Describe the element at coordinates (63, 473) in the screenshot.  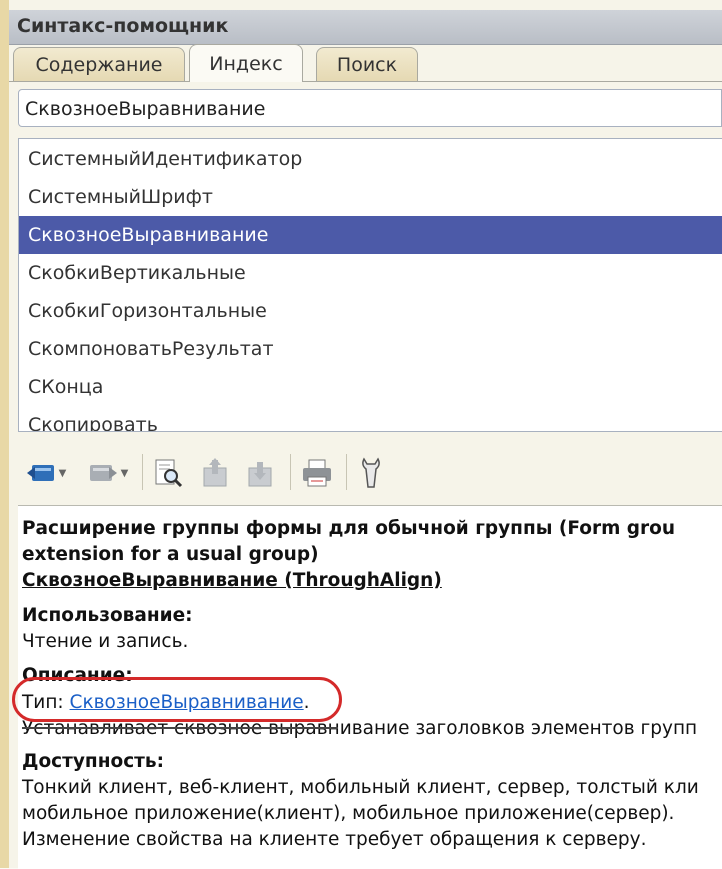
I see `back-dropdown-icon: ▼` at that location.